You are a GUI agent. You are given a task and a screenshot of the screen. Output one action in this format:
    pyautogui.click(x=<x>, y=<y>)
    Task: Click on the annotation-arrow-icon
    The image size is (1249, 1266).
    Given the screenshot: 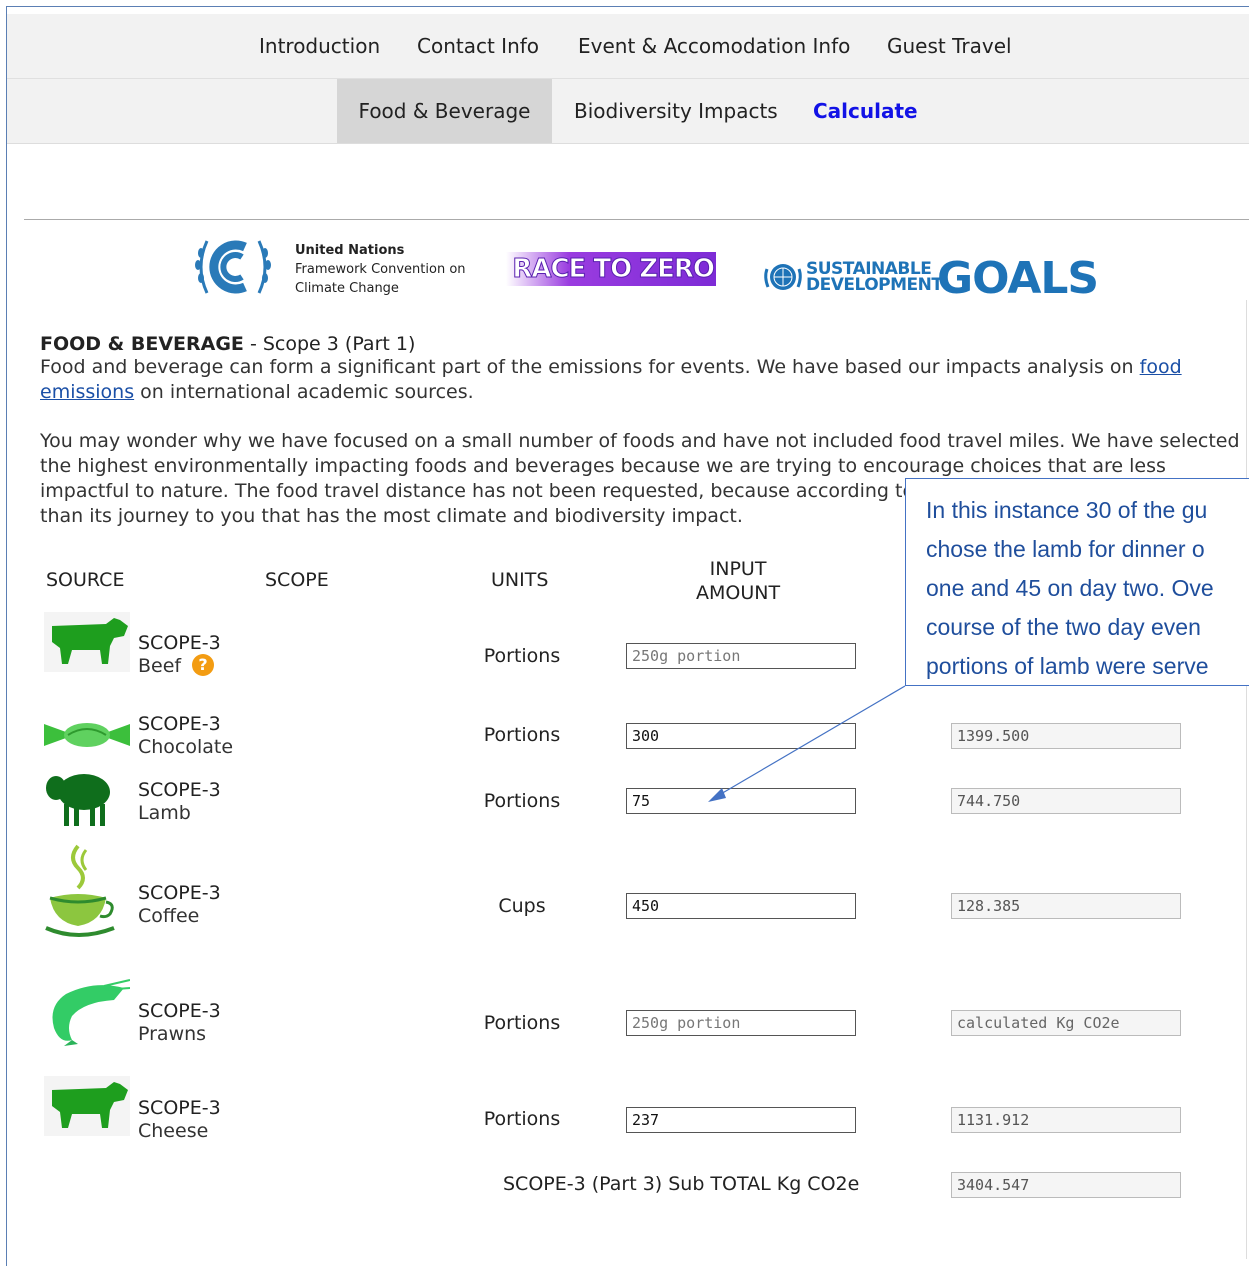 What is the action you would take?
    pyautogui.click(x=807, y=743)
    